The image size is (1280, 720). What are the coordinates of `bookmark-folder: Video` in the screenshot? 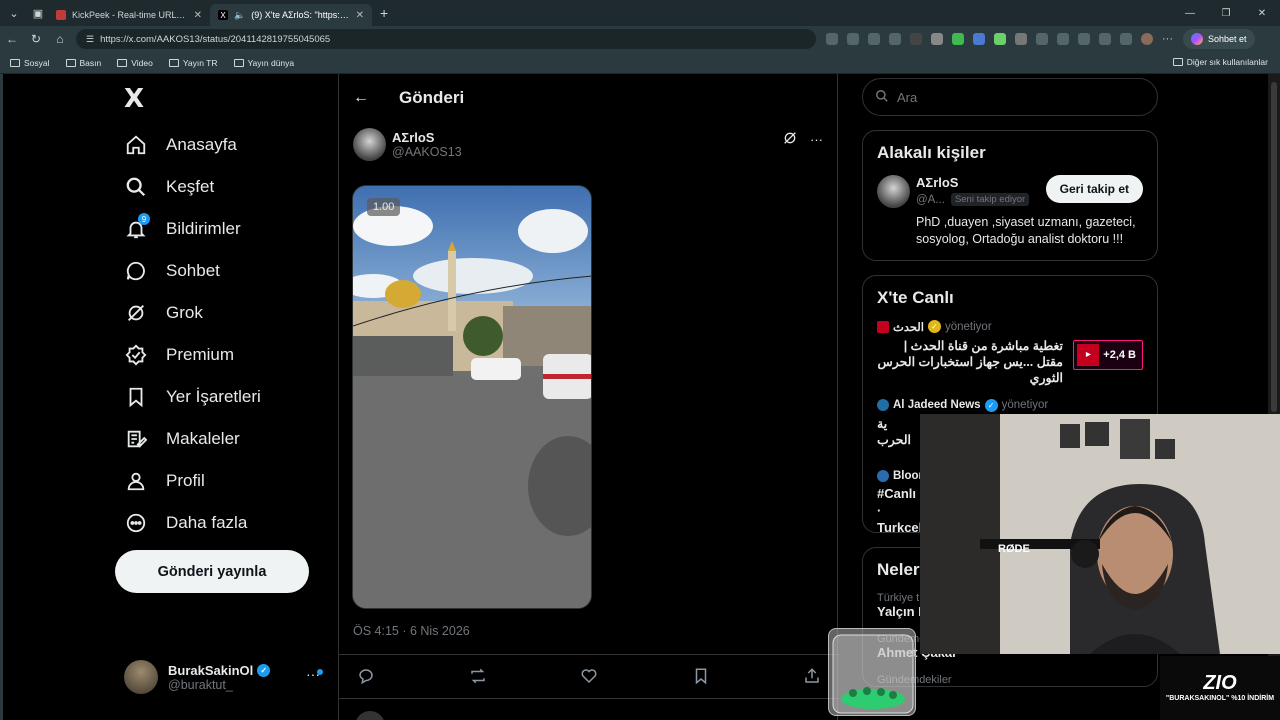 It's located at (135, 63).